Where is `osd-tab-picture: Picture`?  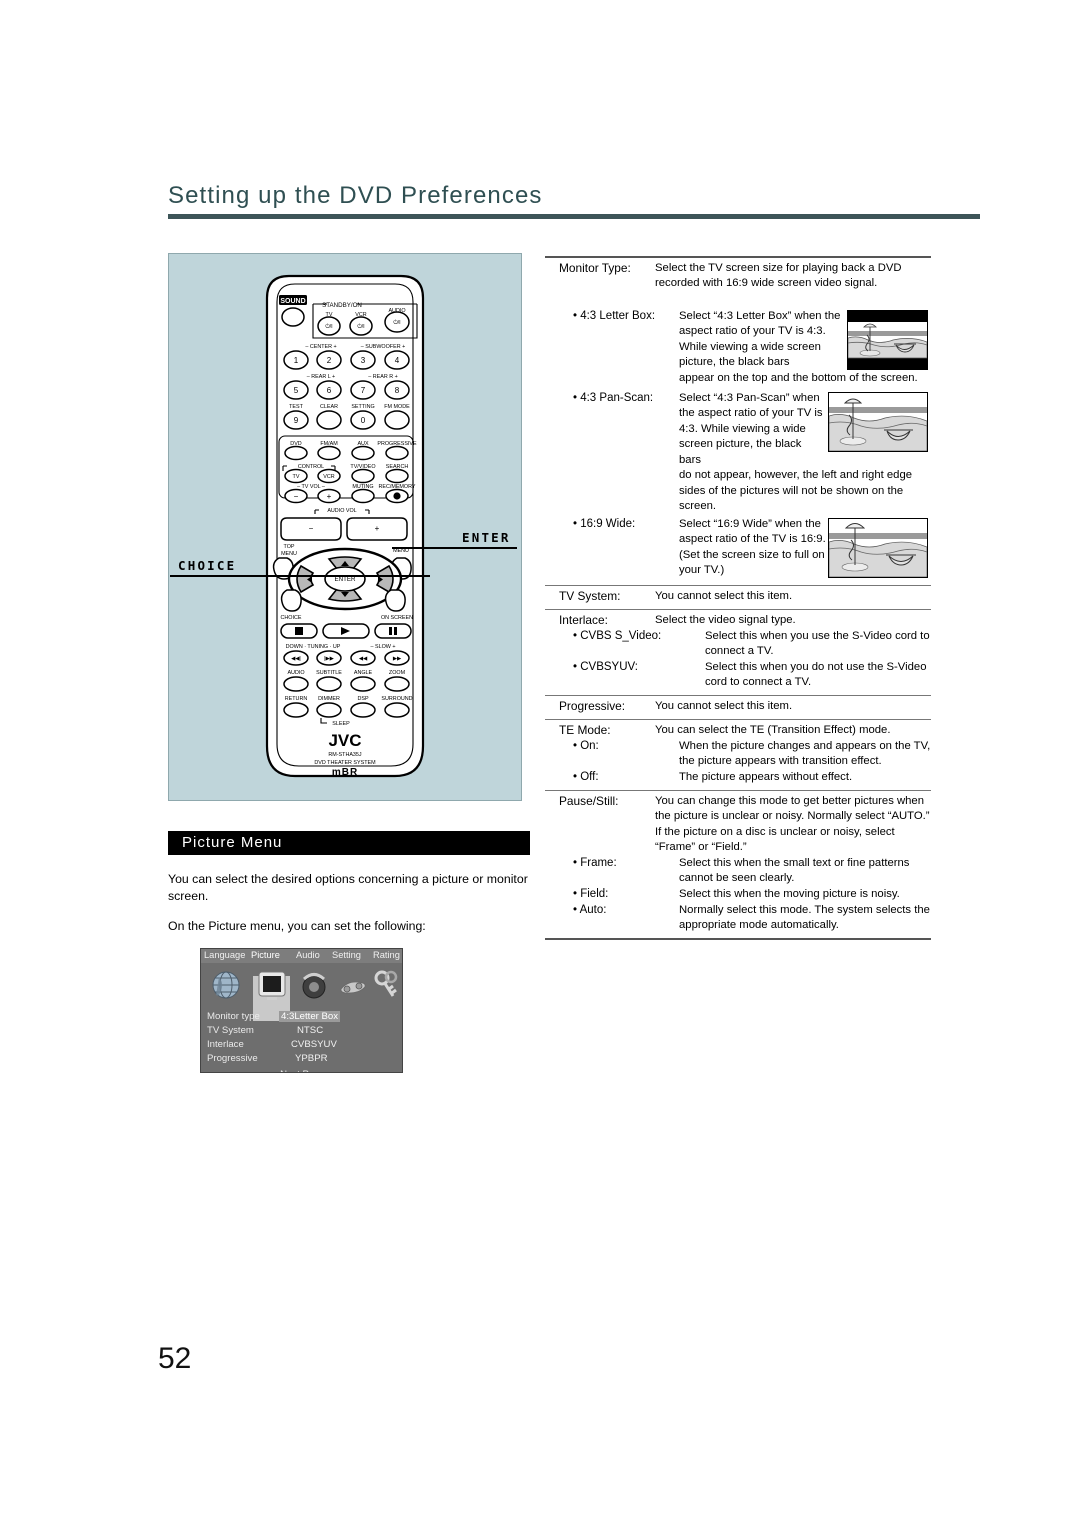
osd-tab-picture: Picture is located at coordinates (265, 955).